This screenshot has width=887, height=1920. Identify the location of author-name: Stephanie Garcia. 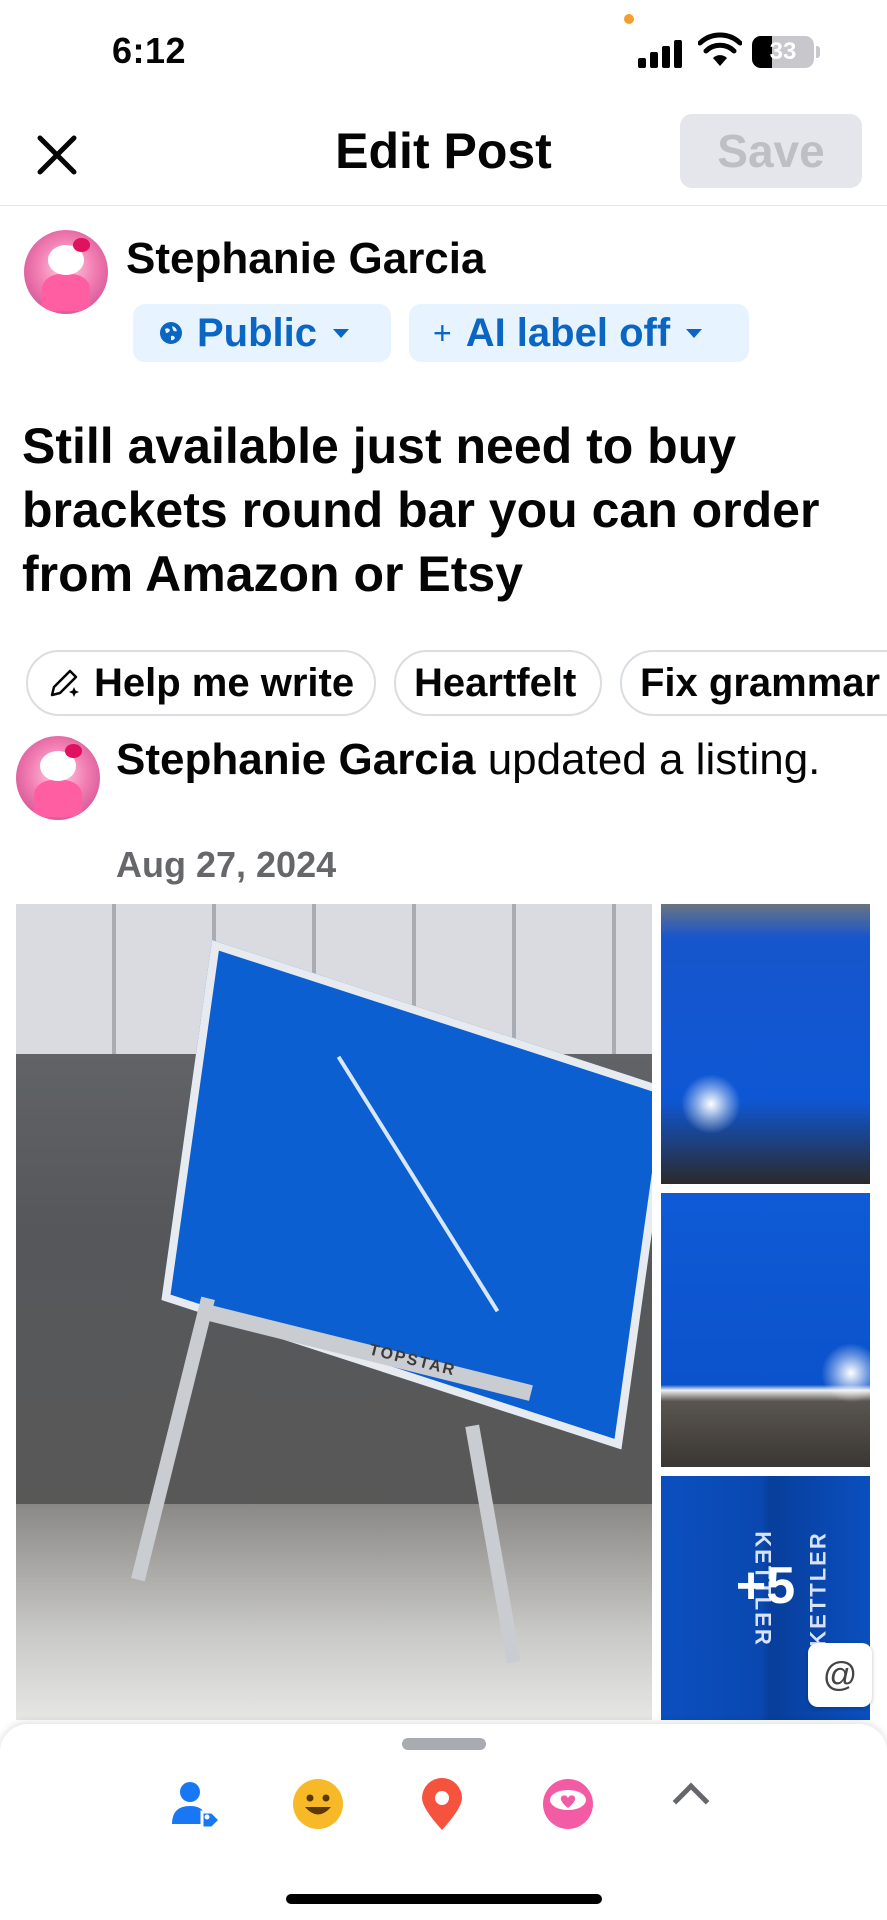
(306, 258).